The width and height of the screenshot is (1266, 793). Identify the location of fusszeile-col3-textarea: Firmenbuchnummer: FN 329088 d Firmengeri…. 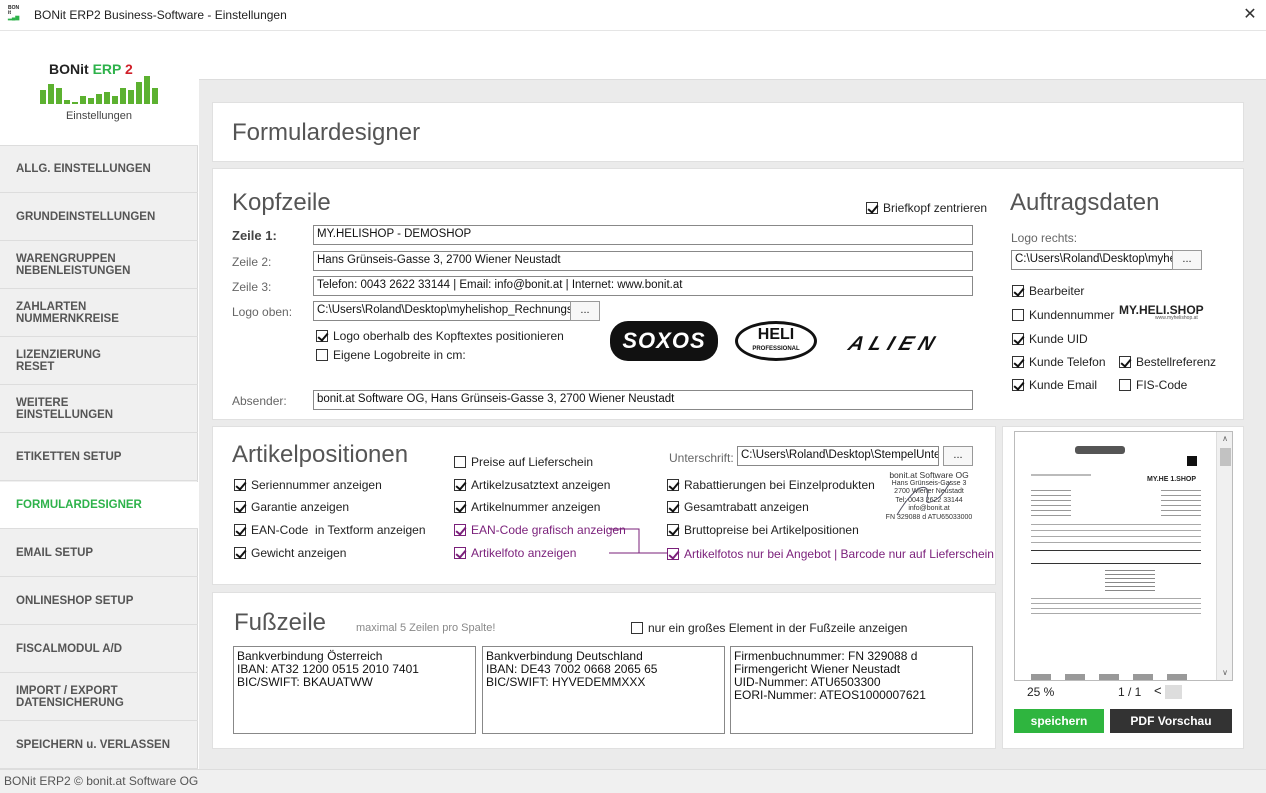
(851, 690).